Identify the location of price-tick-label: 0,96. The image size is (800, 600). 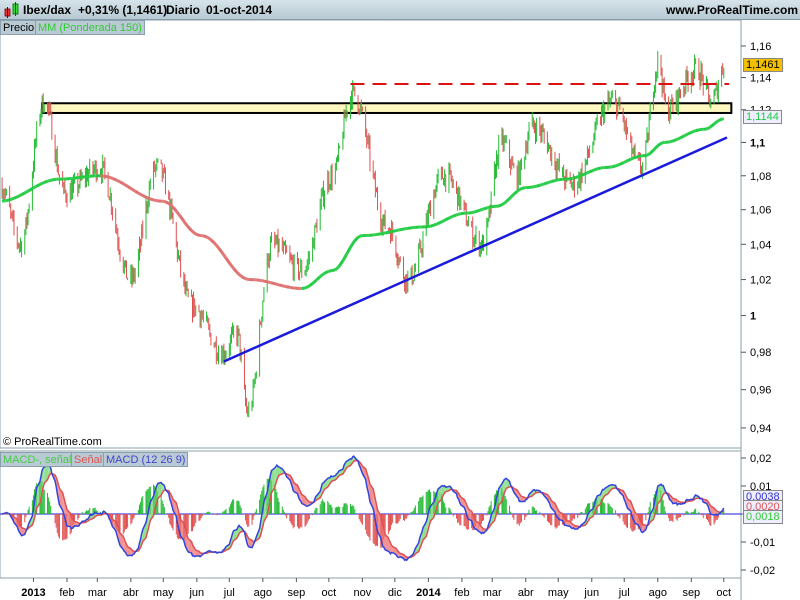
(760, 391).